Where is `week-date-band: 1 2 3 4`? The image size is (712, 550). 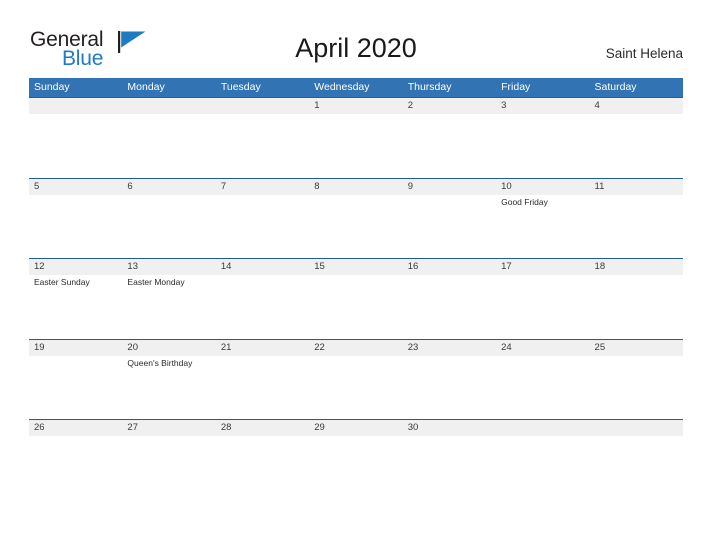
week-date-band: 1 2 3 4 is located at coordinates (356, 105).